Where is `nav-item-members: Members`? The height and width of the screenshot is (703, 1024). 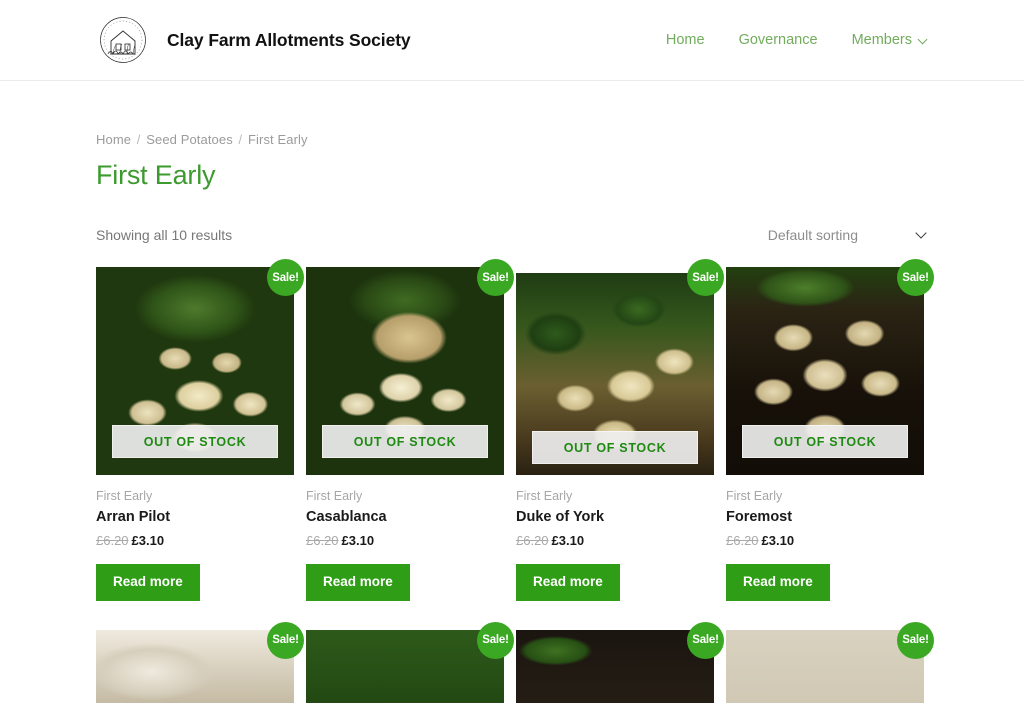 nav-item-members: Members is located at coordinates (890, 40).